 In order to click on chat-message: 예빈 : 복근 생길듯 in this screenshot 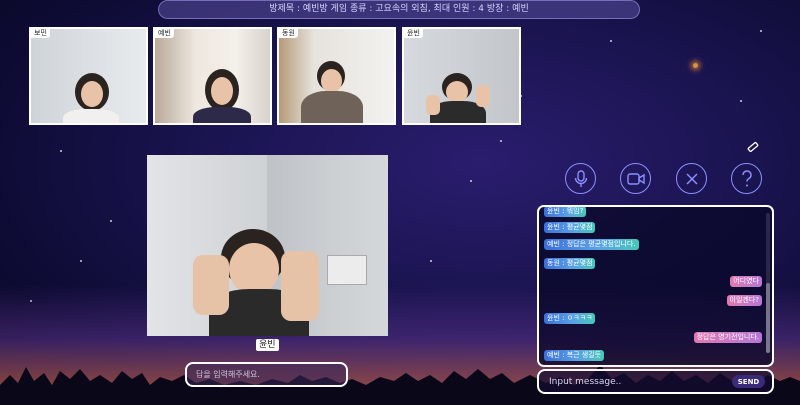, I will do `click(574, 355)`.